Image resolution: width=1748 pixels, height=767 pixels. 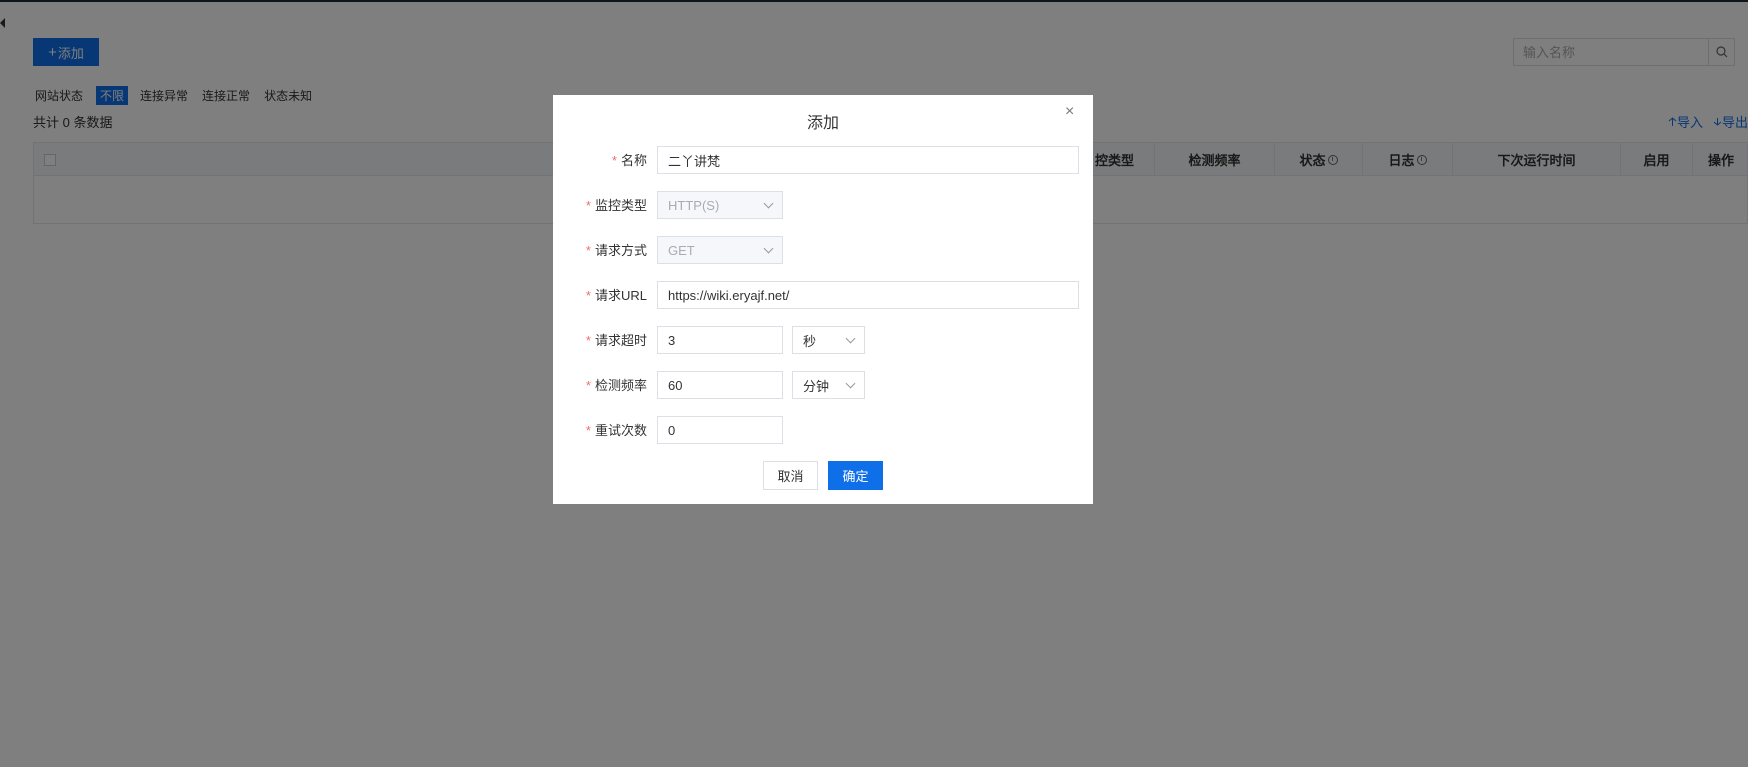 What do you see at coordinates (828, 340) in the screenshot?
I see `timeout-unit-select: 秒` at bounding box center [828, 340].